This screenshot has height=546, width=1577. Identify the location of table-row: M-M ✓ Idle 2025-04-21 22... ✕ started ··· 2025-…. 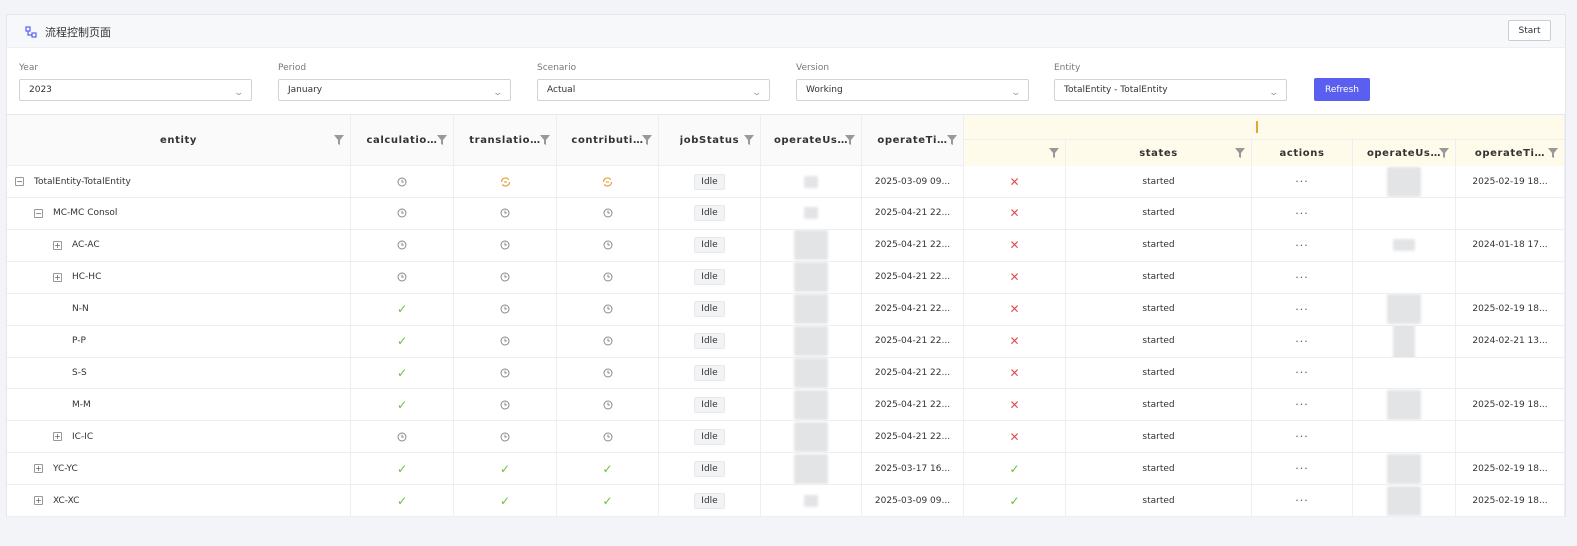
(786, 405).